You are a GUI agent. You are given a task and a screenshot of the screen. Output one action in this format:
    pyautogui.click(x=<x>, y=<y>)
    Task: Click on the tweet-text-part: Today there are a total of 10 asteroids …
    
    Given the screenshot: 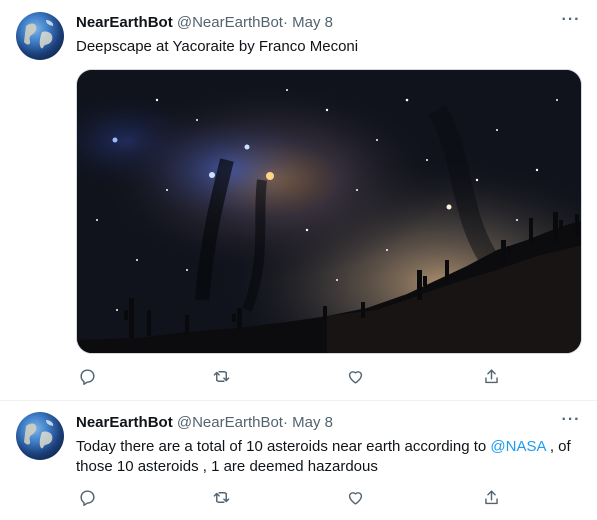 What is the action you would take?
    pyautogui.click(x=283, y=446)
    